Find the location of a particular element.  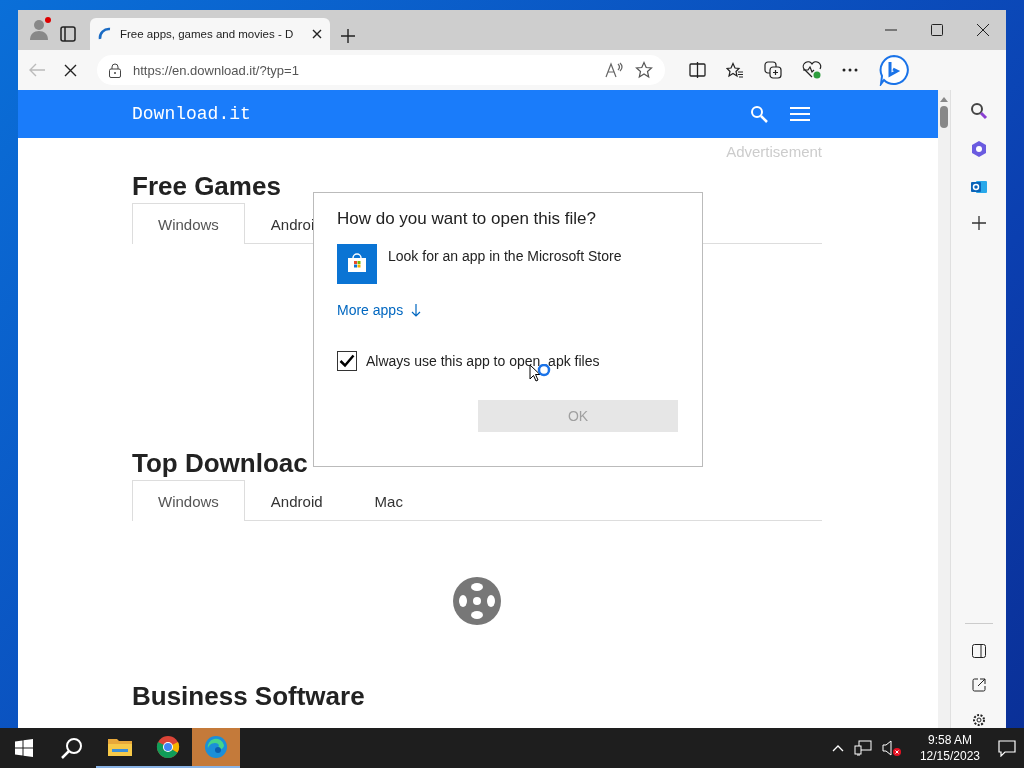

clock-time: 9:58 AM is located at coordinates (949, 740).